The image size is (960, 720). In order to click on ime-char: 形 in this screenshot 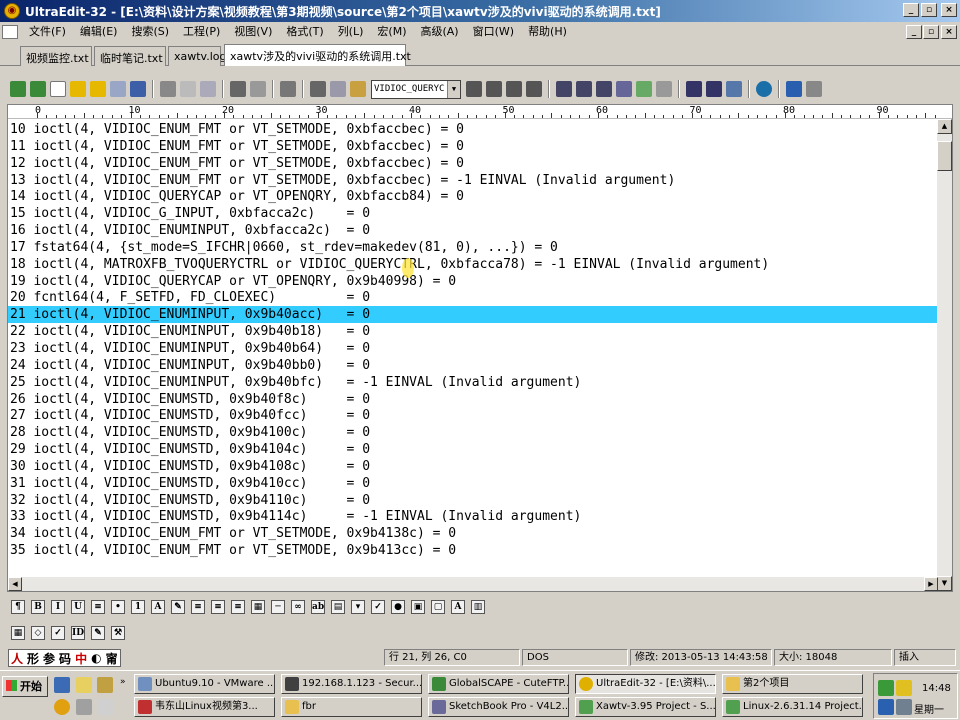, I will do `click(33, 658)`.